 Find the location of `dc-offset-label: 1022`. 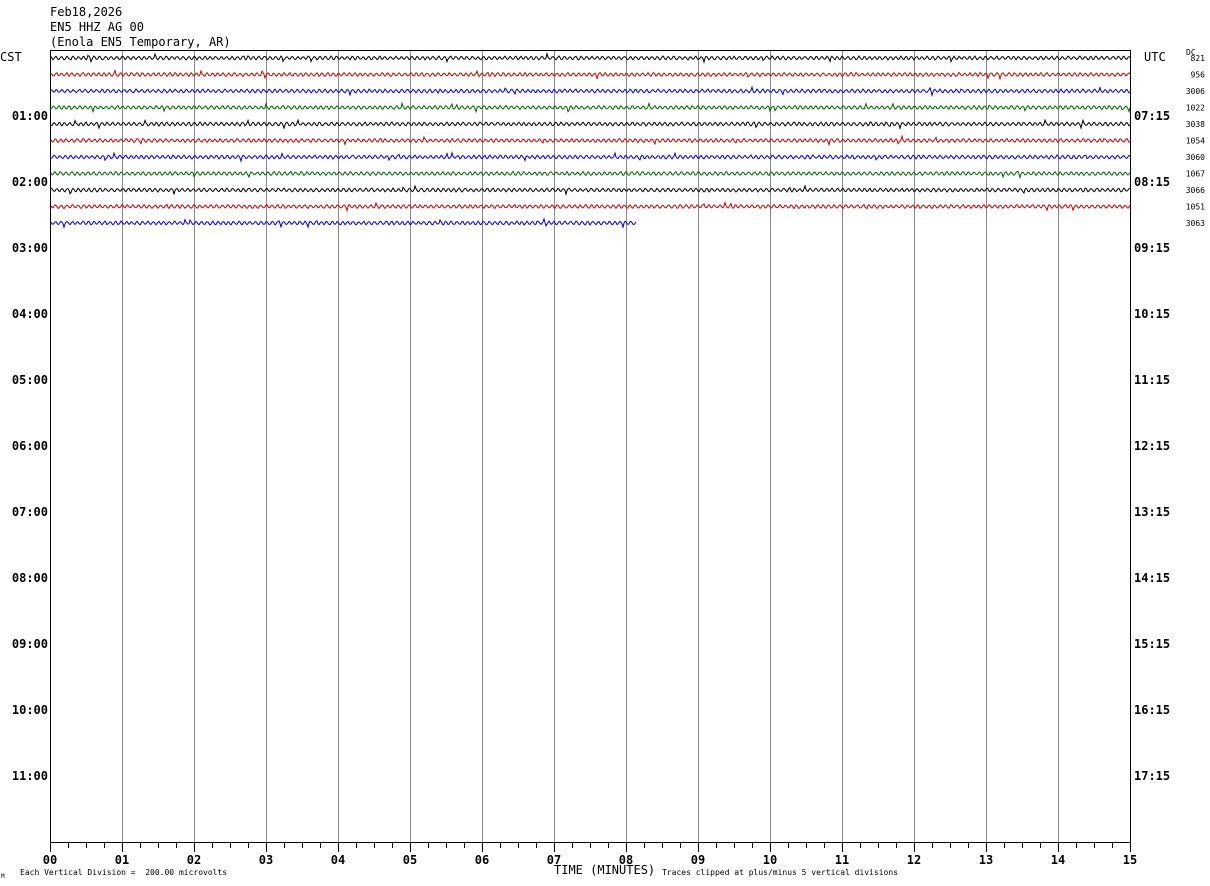

dc-offset-label: 1022 is located at coordinates (1195, 108).